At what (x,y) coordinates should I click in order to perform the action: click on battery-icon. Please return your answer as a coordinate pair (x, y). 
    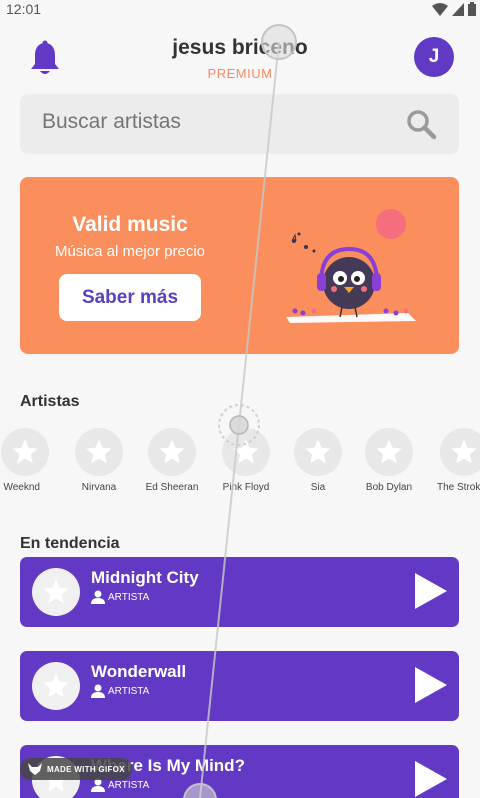
    Looking at the image, I should click on (472, 9).